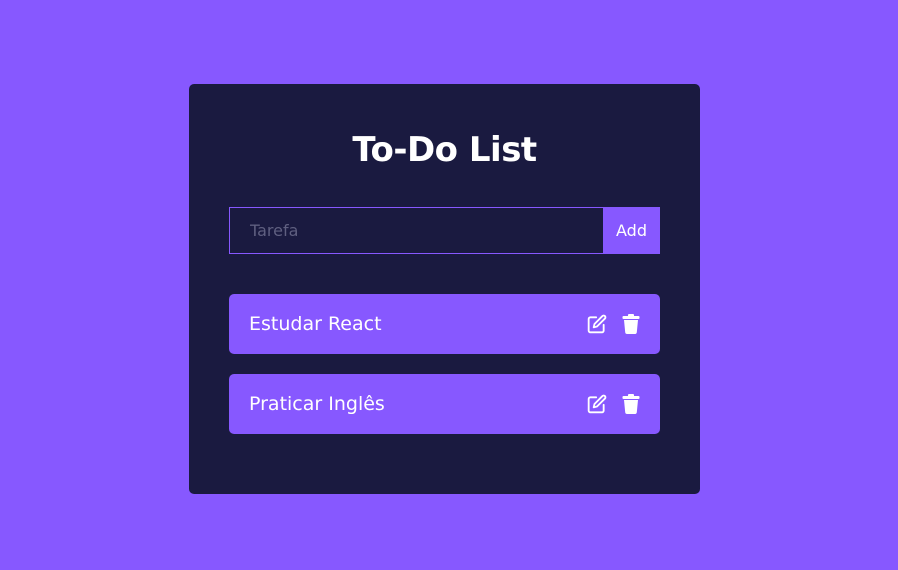  What do you see at coordinates (416, 230) in the screenshot?
I see `task-input` at bounding box center [416, 230].